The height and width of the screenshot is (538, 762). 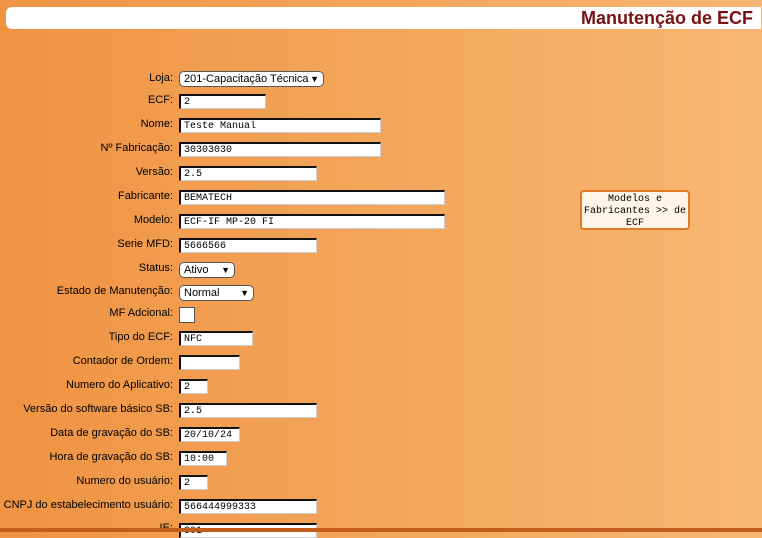 What do you see at coordinates (248, 506) in the screenshot?
I see `cnpj-input` at bounding box center [248, 506].